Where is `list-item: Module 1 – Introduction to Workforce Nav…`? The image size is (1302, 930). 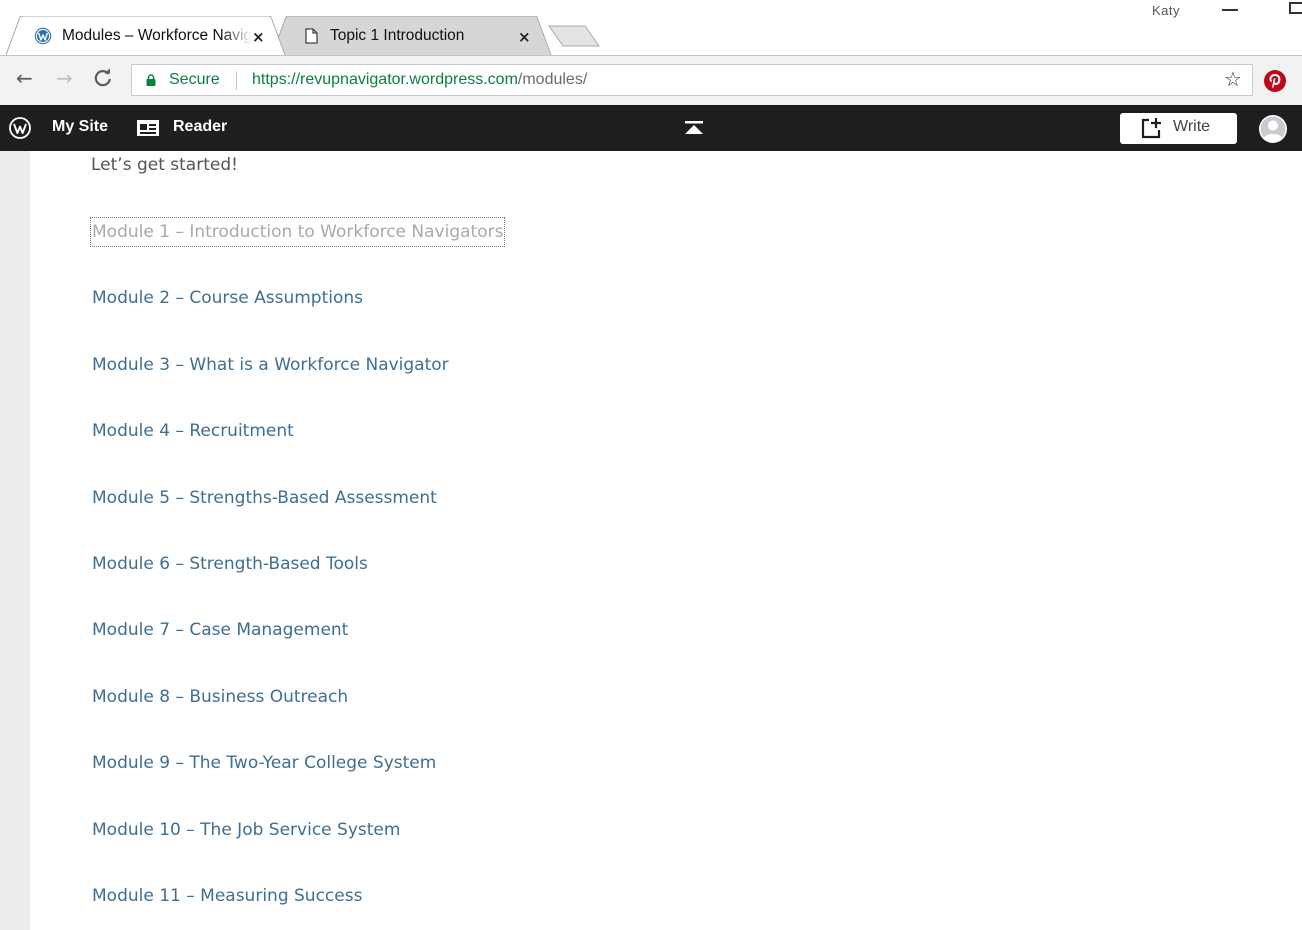
list-item: Module 1 – Introduction to Workforce Nav… is located at coordinates (297, 250).